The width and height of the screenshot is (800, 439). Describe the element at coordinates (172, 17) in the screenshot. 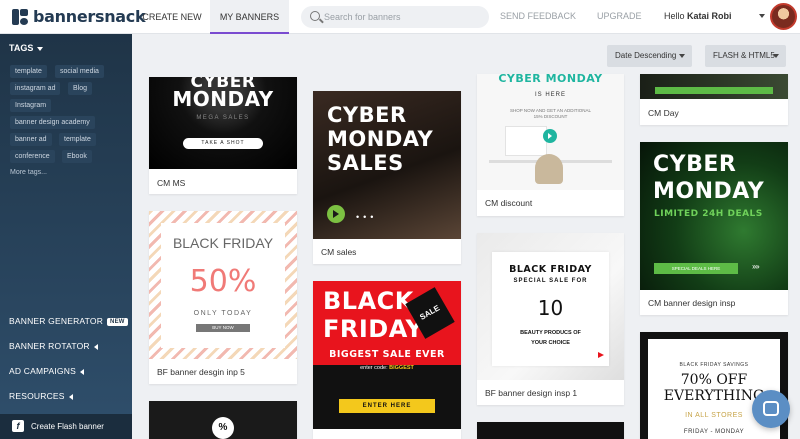

I see `tab-create-new: CREATE NEW` at that location.